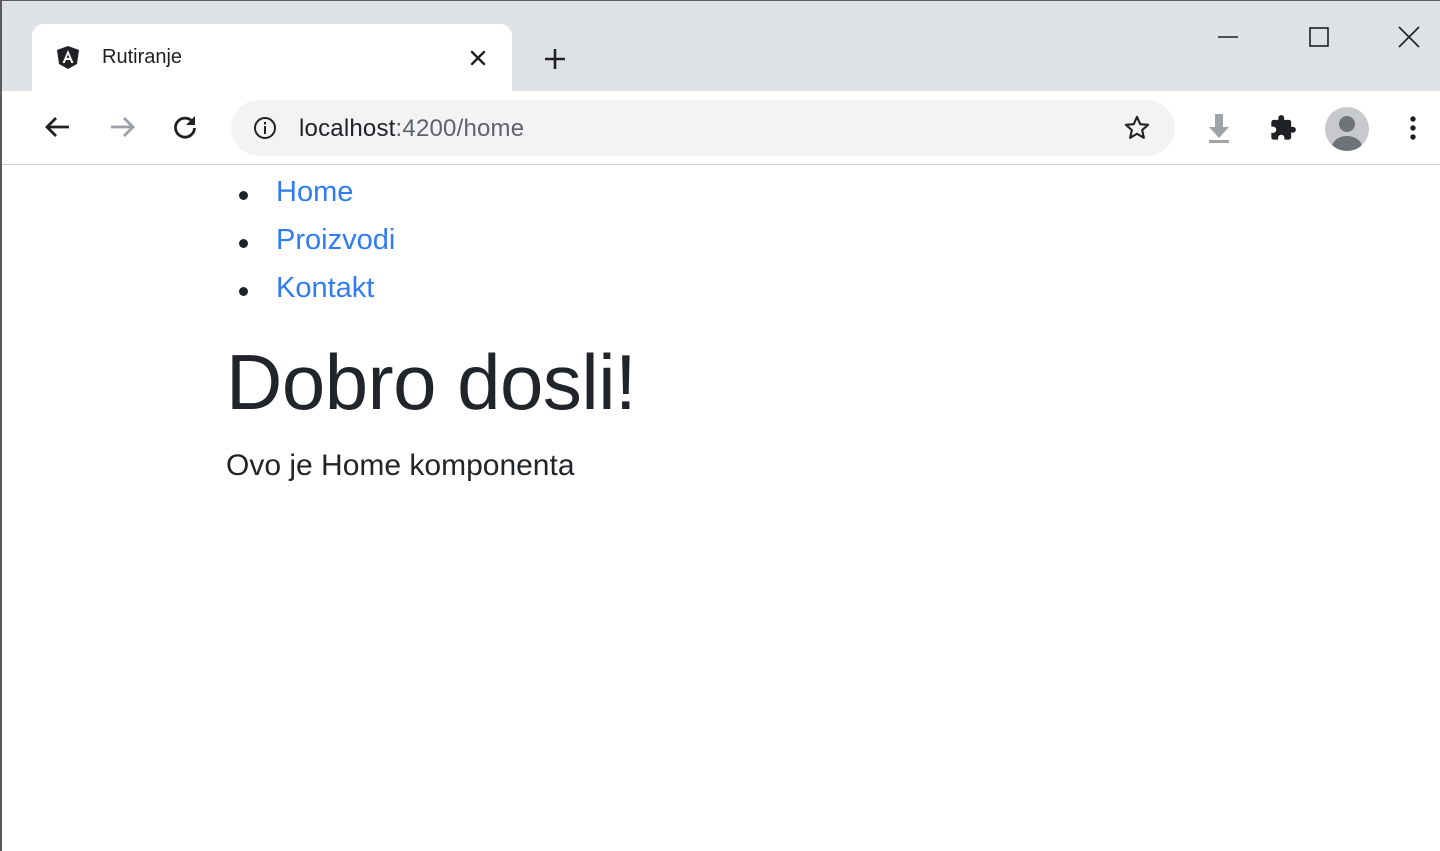  I want to click on maximize-icon, so click(1319, 37).